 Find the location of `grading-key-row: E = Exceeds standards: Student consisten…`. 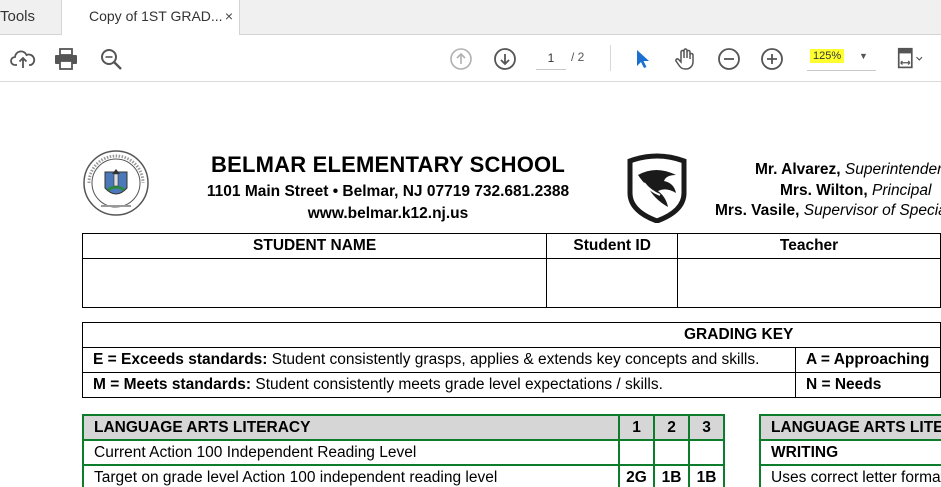

grading-key-row: E = Exceeds standards: Student consisten… is located at coordinates (439, 360).